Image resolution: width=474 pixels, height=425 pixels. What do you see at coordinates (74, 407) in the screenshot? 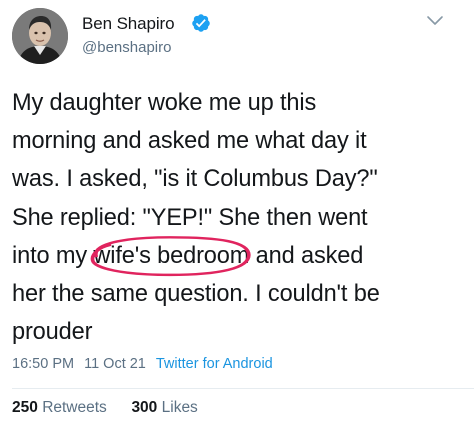
I see `retweets-label: Retweets` at bounding box center [74, 407].